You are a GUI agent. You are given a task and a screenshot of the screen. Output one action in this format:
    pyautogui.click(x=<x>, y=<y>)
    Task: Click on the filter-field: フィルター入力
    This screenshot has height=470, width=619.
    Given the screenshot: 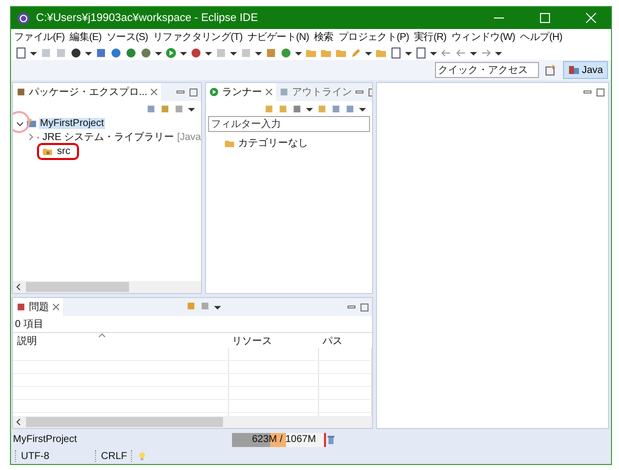 What is the action you would take?
    pyautogui.click(x=289, y=124)
    